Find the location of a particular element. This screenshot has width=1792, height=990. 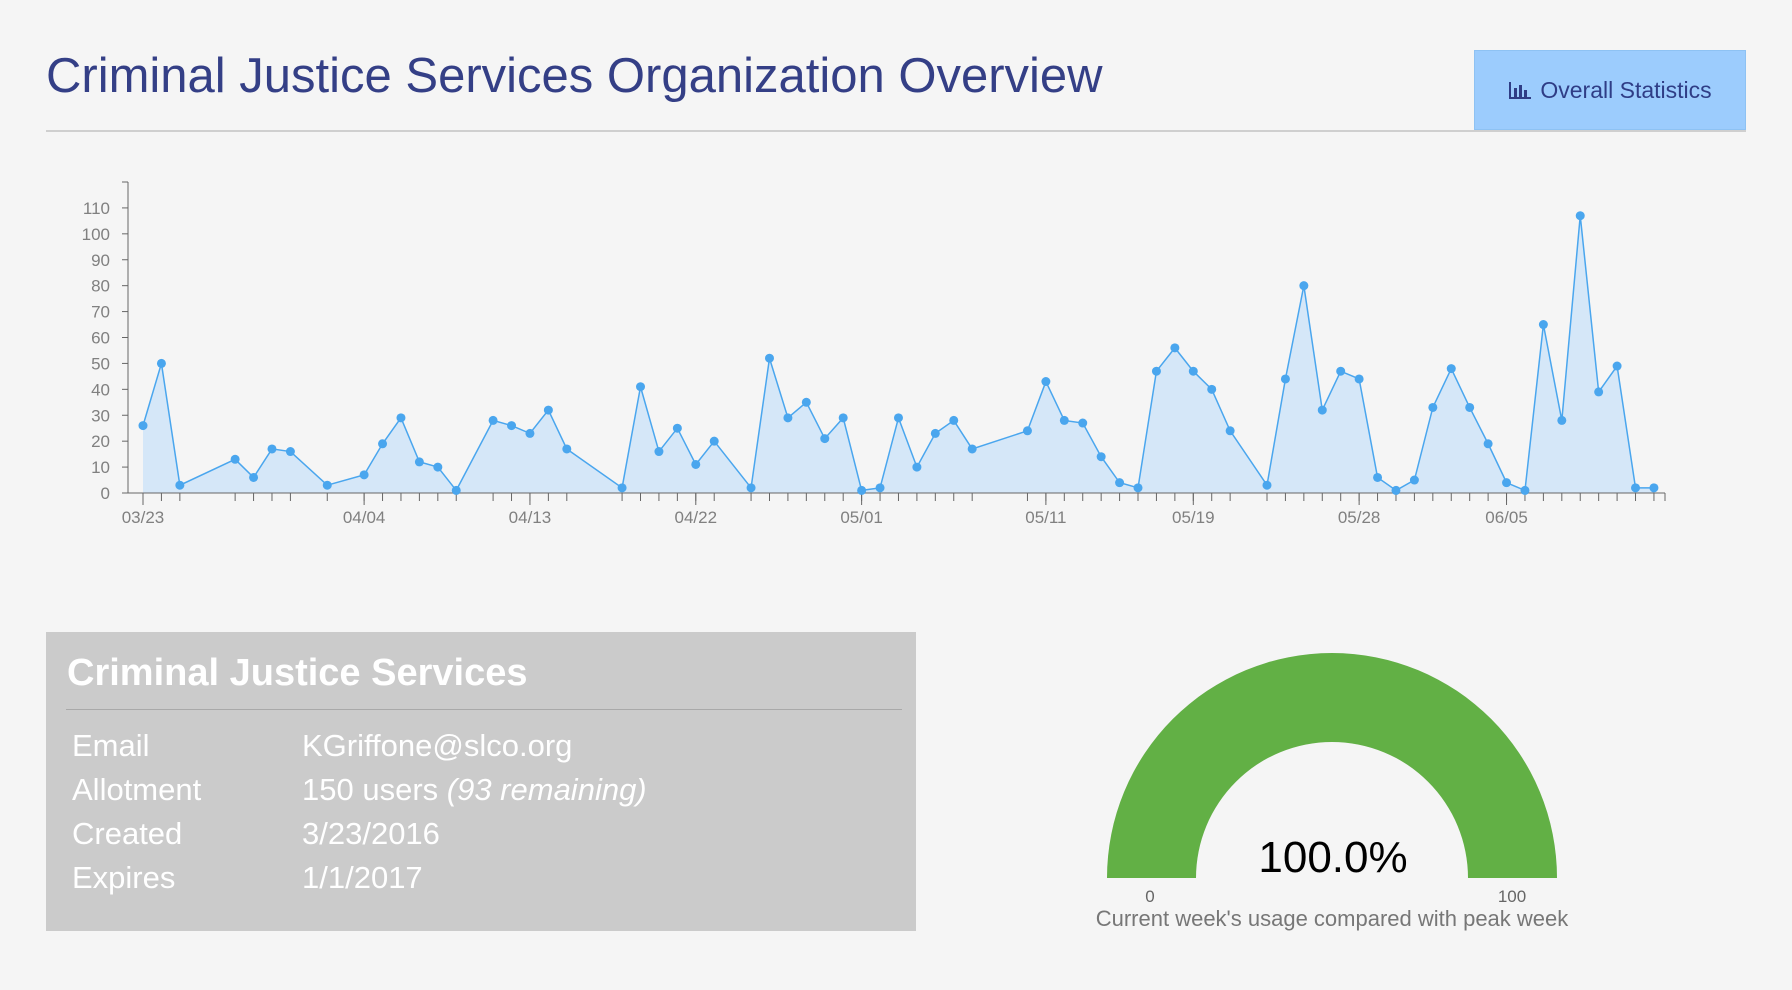

y-tick-label-50: 50 is located at coordinates (100, 363).